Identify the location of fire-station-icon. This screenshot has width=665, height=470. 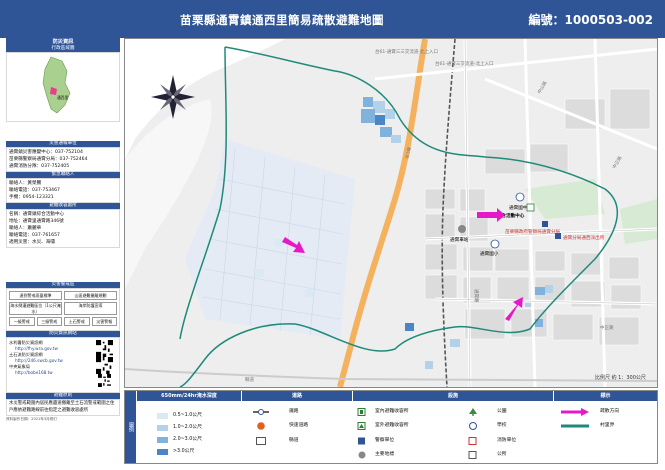
(472, 441).